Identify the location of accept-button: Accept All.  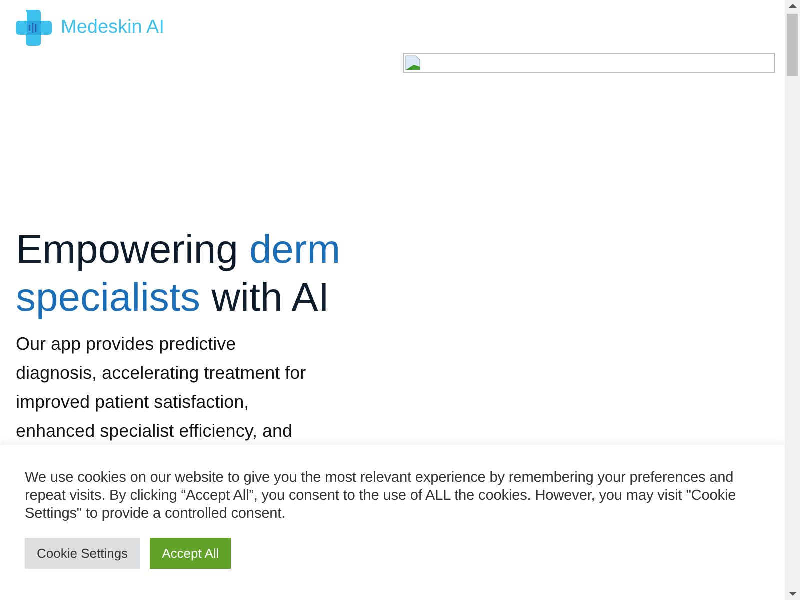
(191, 553).